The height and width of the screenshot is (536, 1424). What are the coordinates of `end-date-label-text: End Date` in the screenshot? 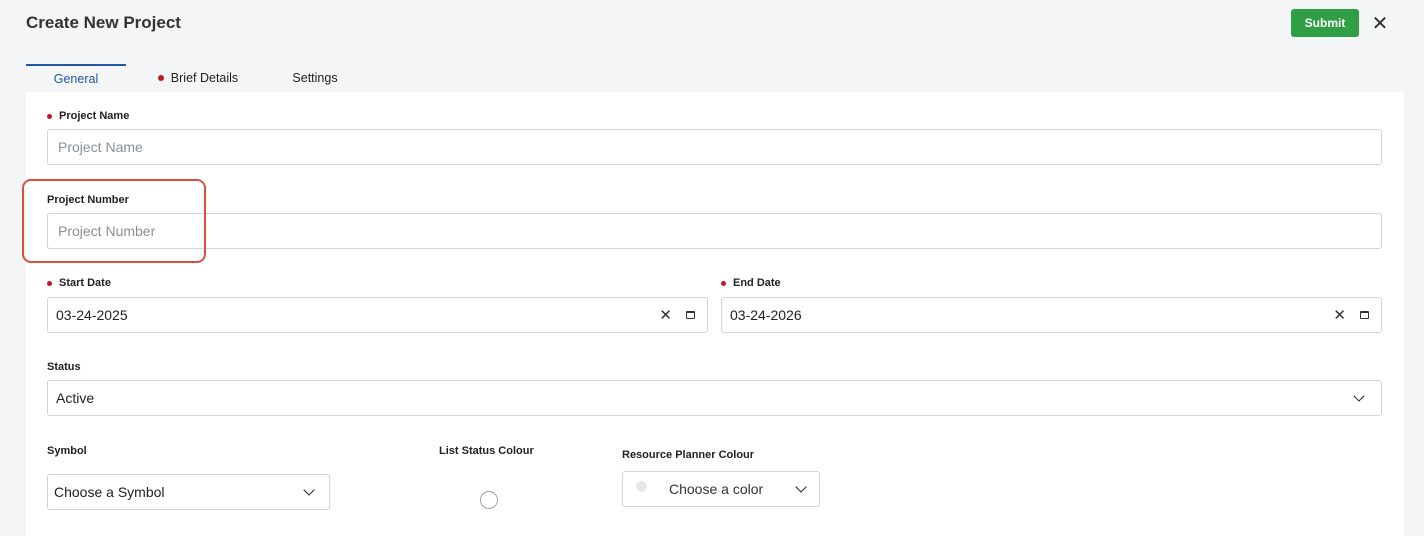 It's located at (757, 283).